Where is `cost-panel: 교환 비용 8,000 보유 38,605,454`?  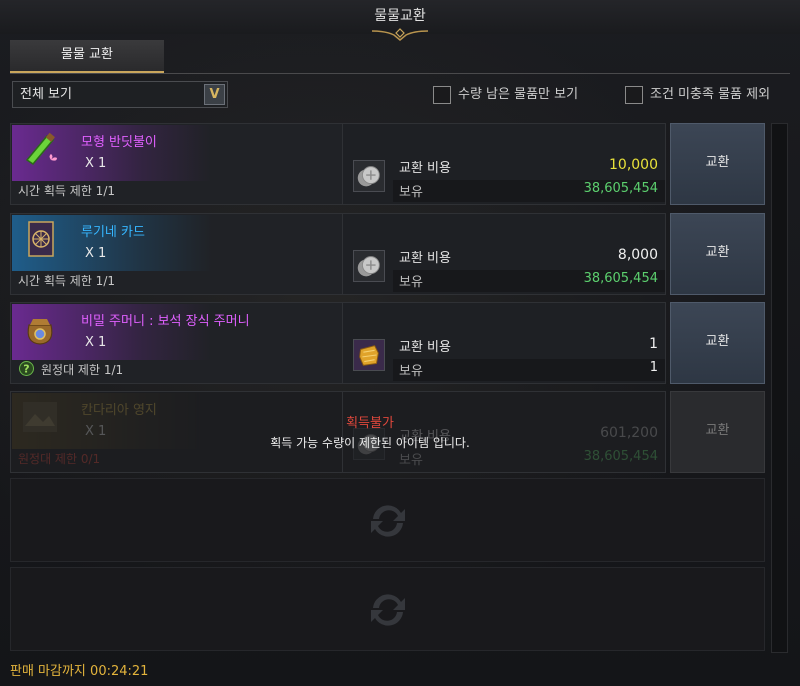 cost-panel: 교환 비용 8,000 보유 38,605,454 is located at coordinates (504, 254).